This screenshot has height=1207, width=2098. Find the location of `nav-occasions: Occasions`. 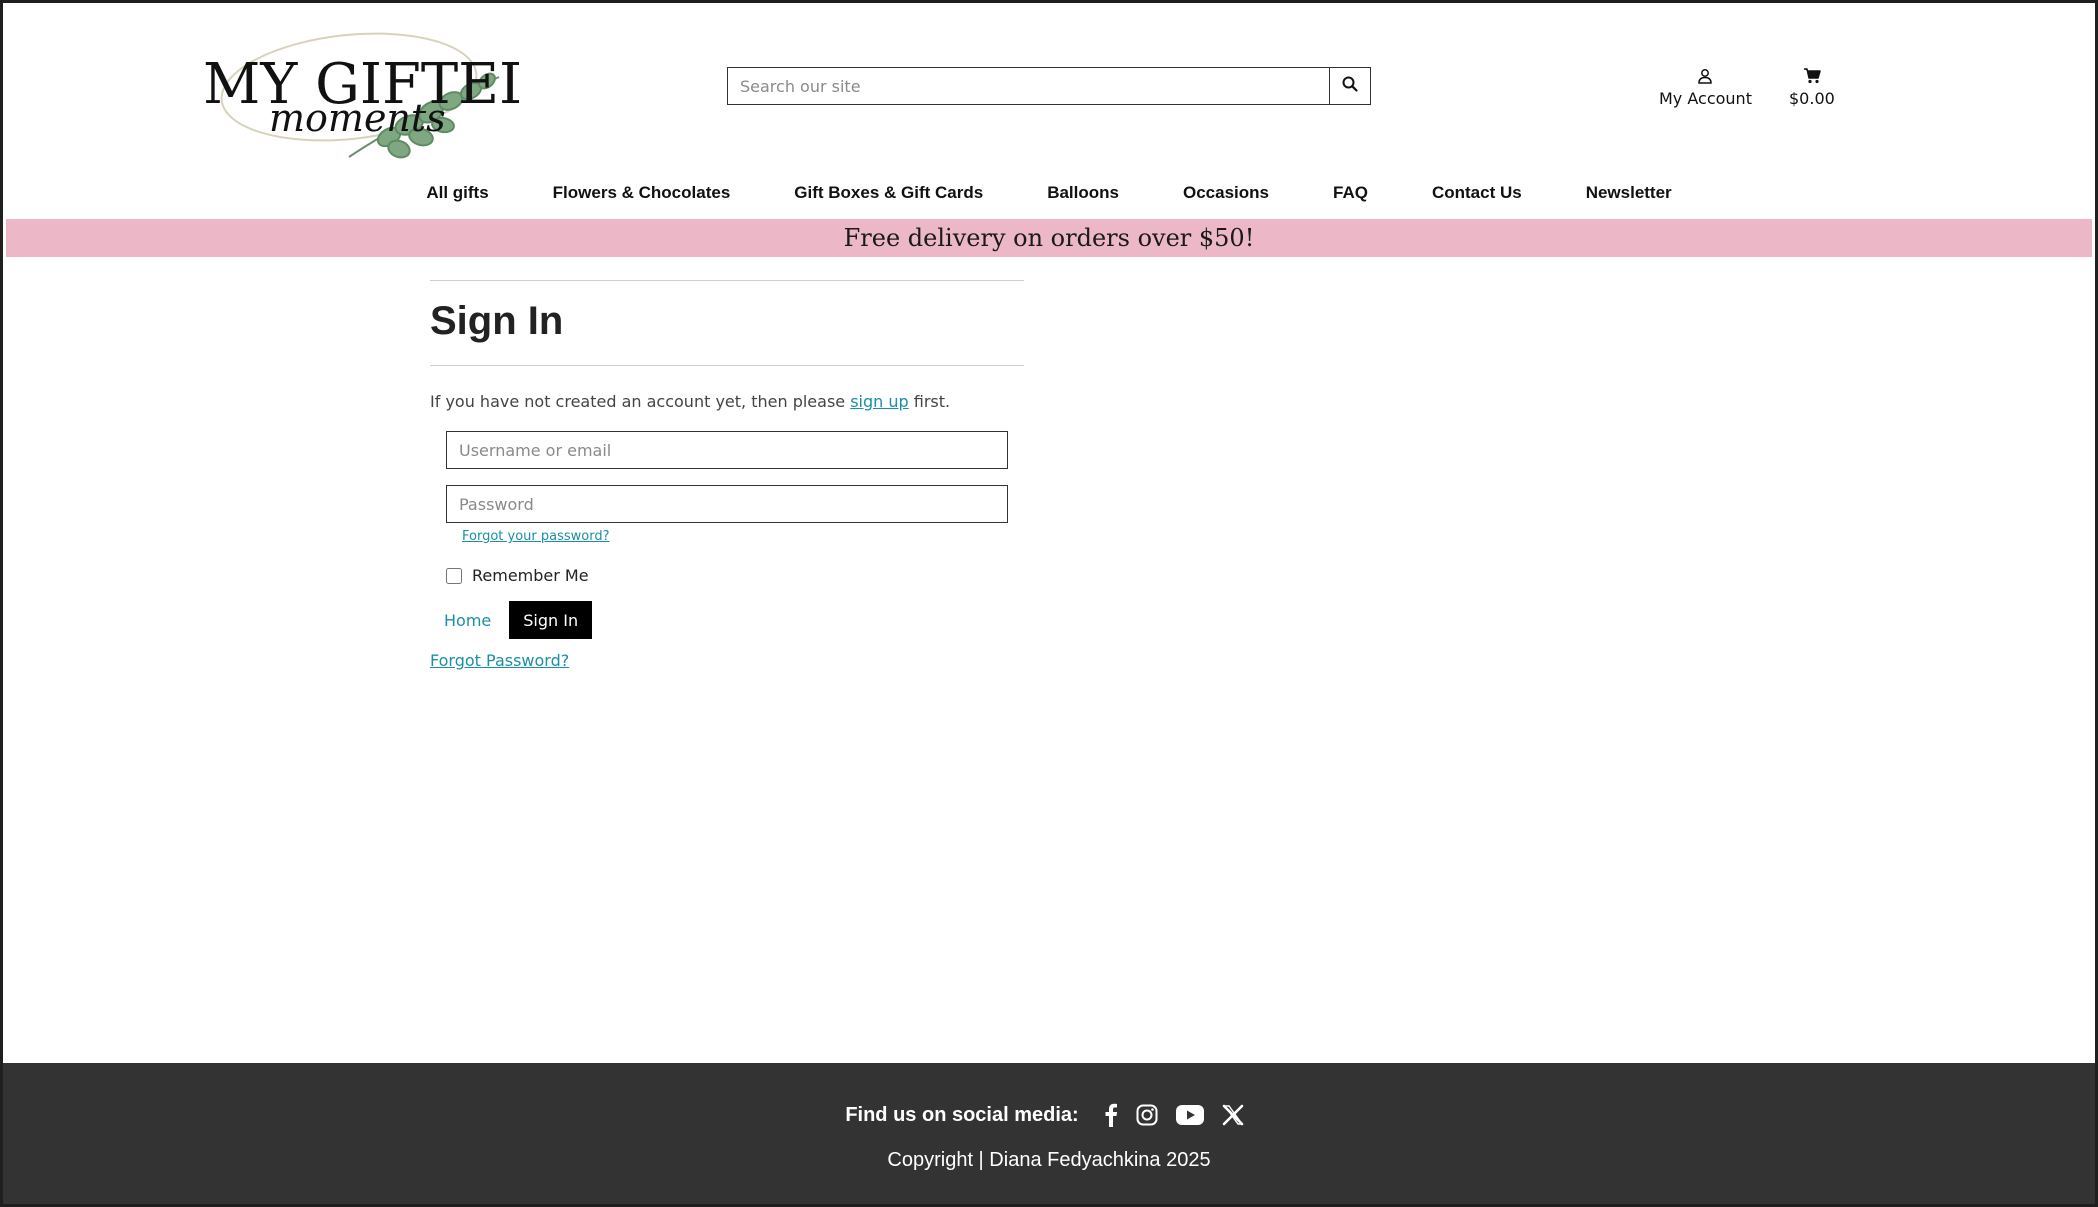

nav-occasions: Occasions is located at coordinates (1226, 193).